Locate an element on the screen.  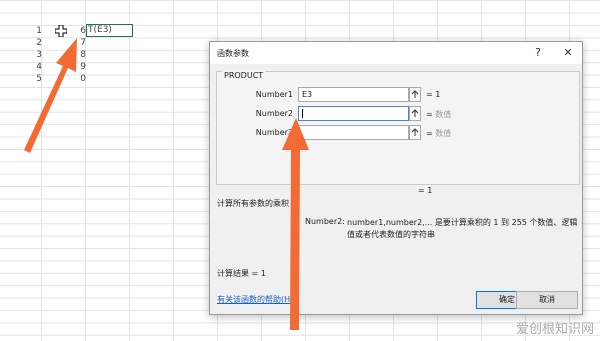
calc-result: 计算结果 = 1 is located at coordinates (241, 273).